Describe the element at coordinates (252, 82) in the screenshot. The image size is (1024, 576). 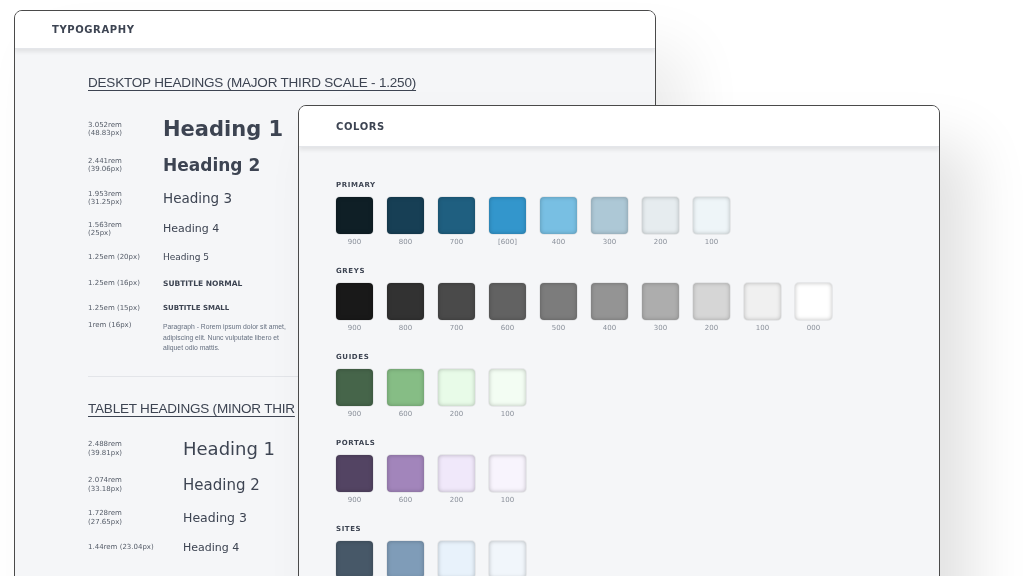
I see `section-heading: DESKTOP HEADINGS (MAJOR THIRD SCALE - 1.250)` at that location.